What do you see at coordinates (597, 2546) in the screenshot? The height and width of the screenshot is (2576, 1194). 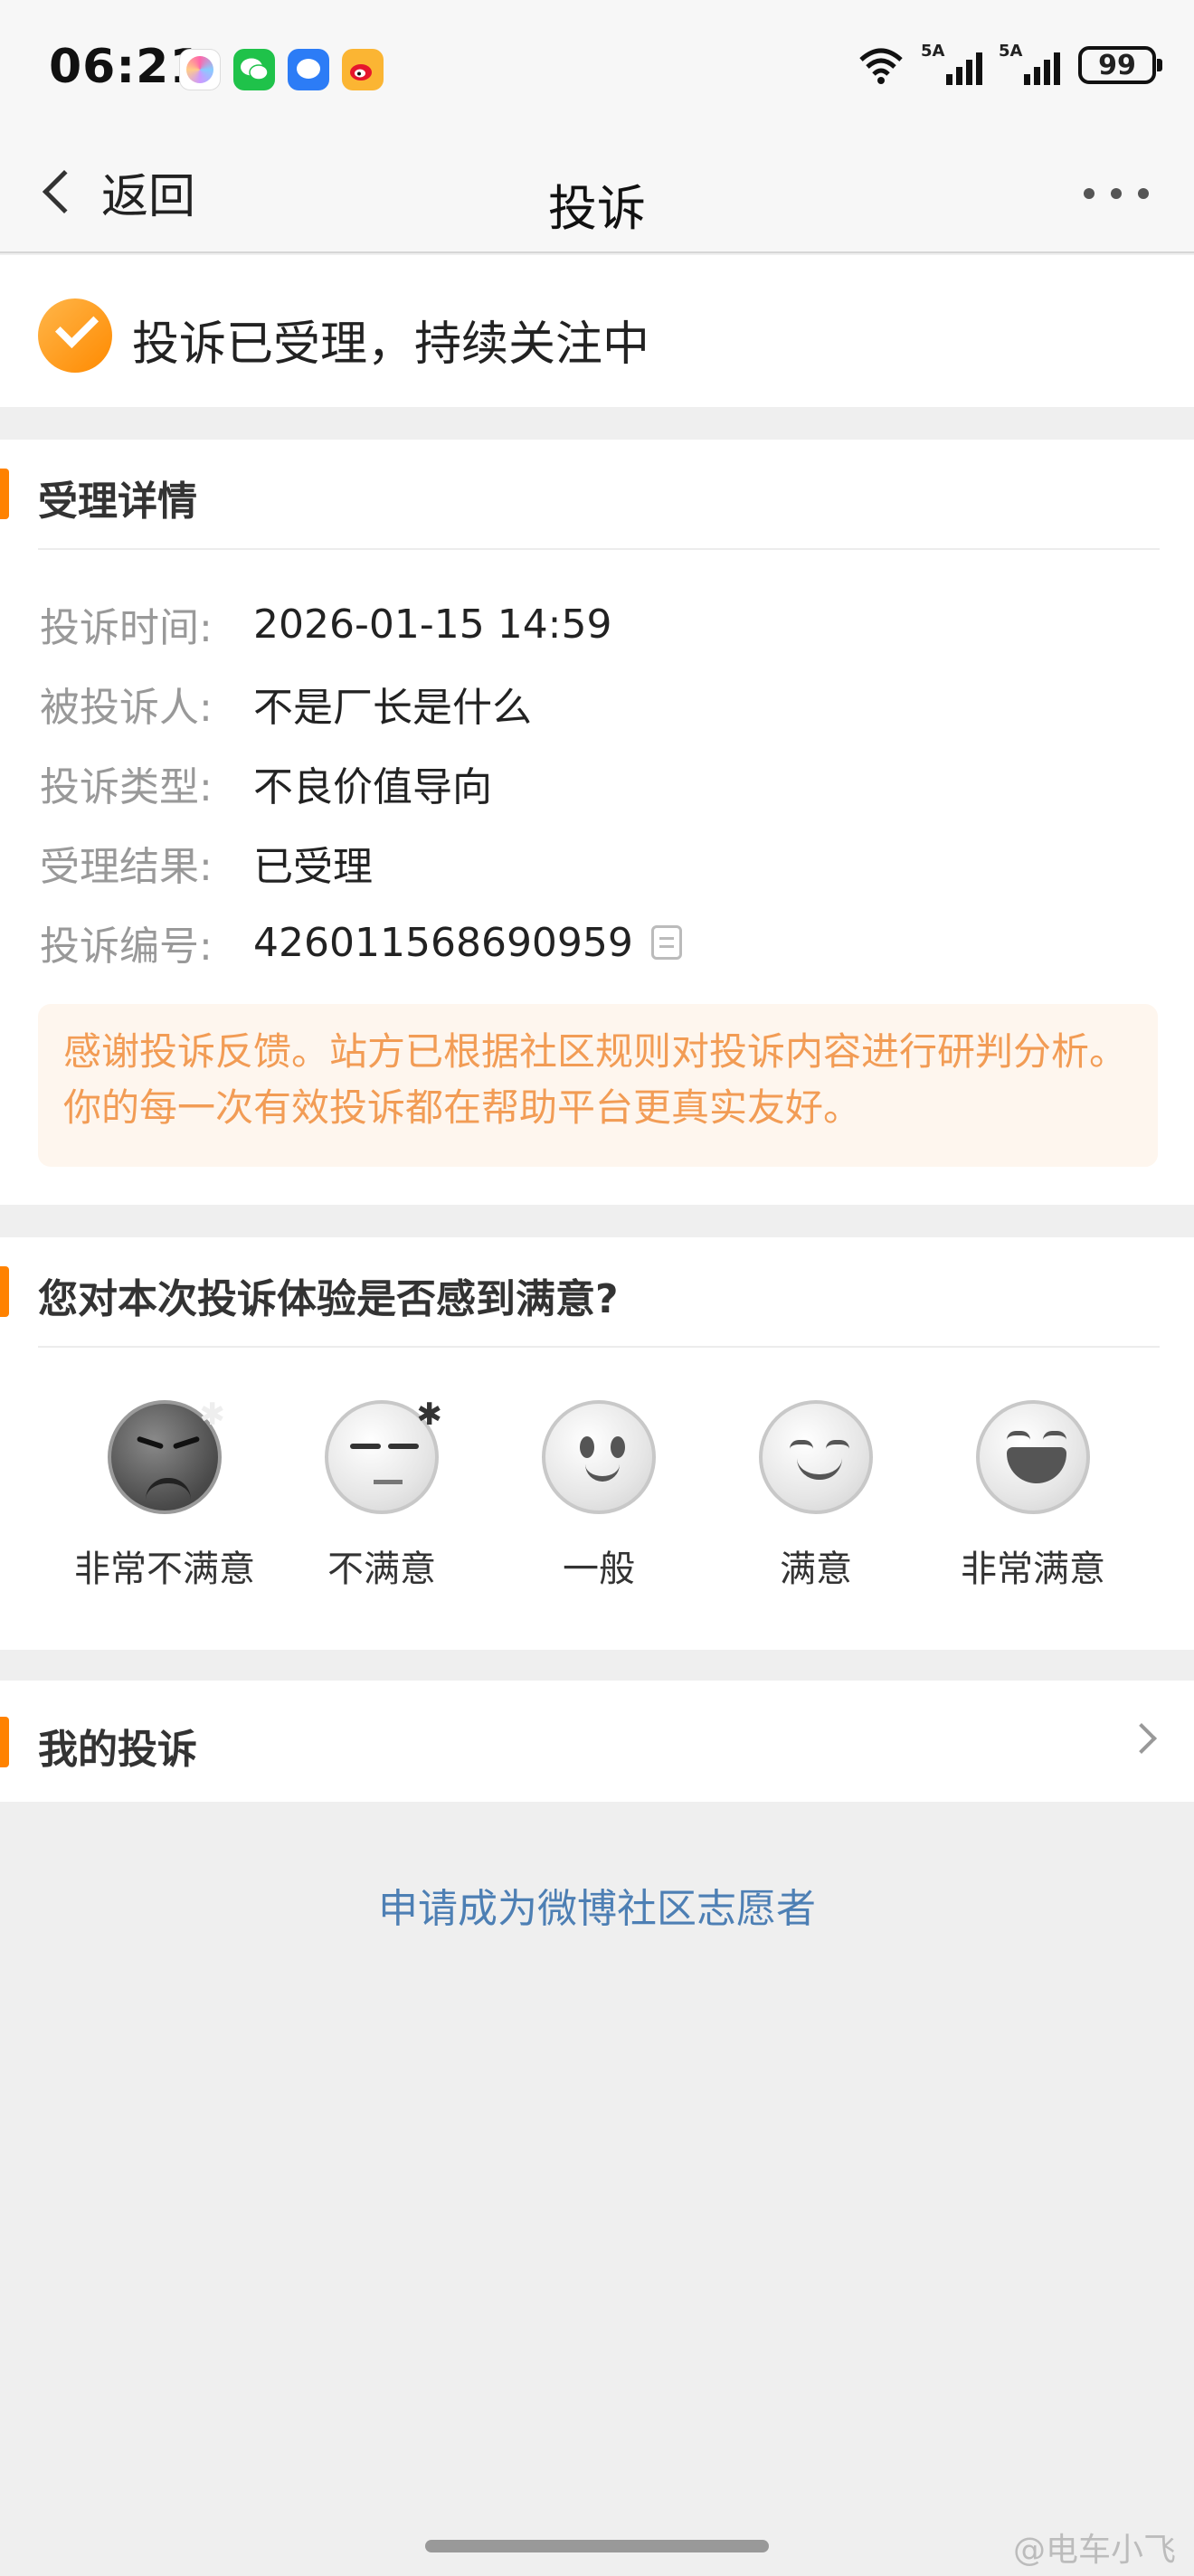 I see `home-indicator` at bounding box center [597, 2546].